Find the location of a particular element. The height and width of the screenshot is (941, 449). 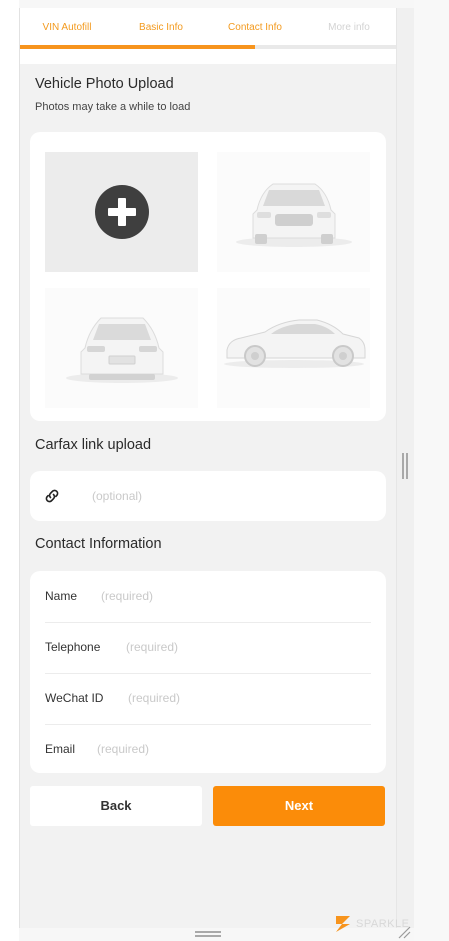

name-field: Name (required) is located at coordinates (208, 597).